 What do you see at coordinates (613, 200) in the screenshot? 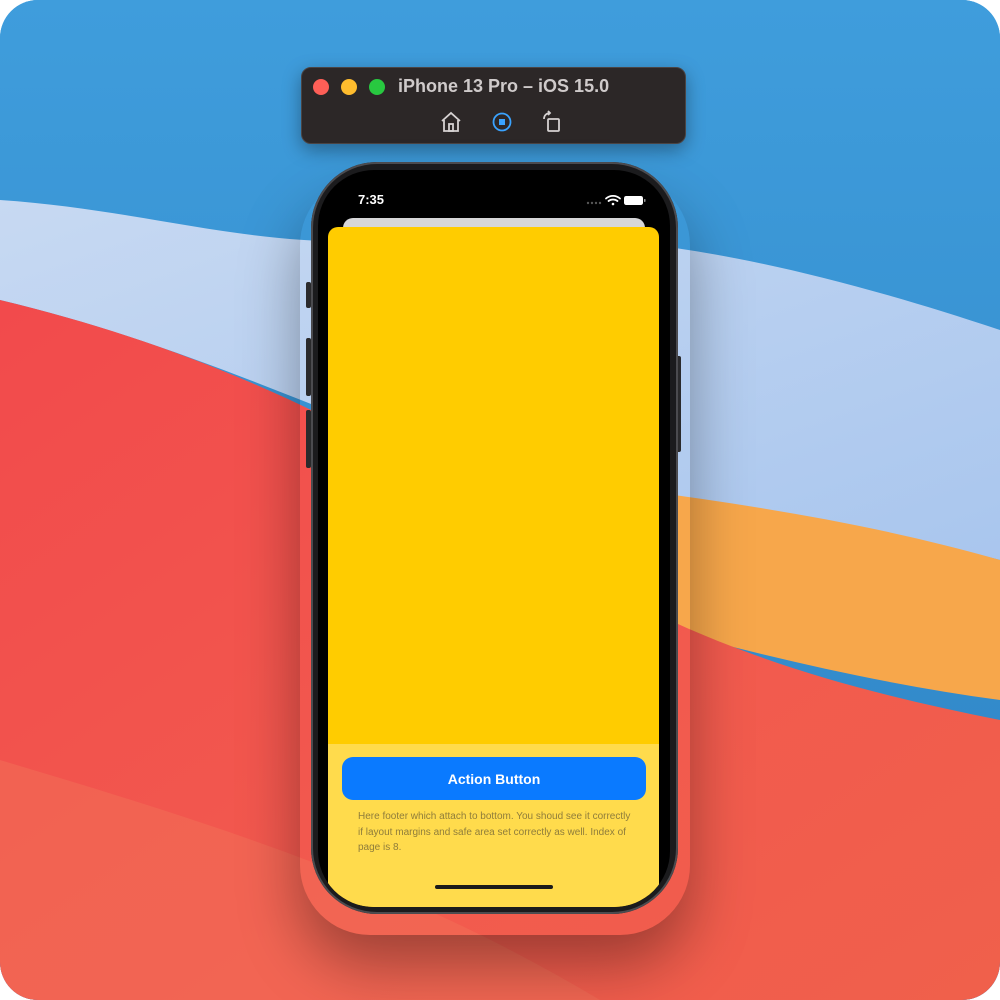
I see `wifi-icon` at bounding box center [613, 200].